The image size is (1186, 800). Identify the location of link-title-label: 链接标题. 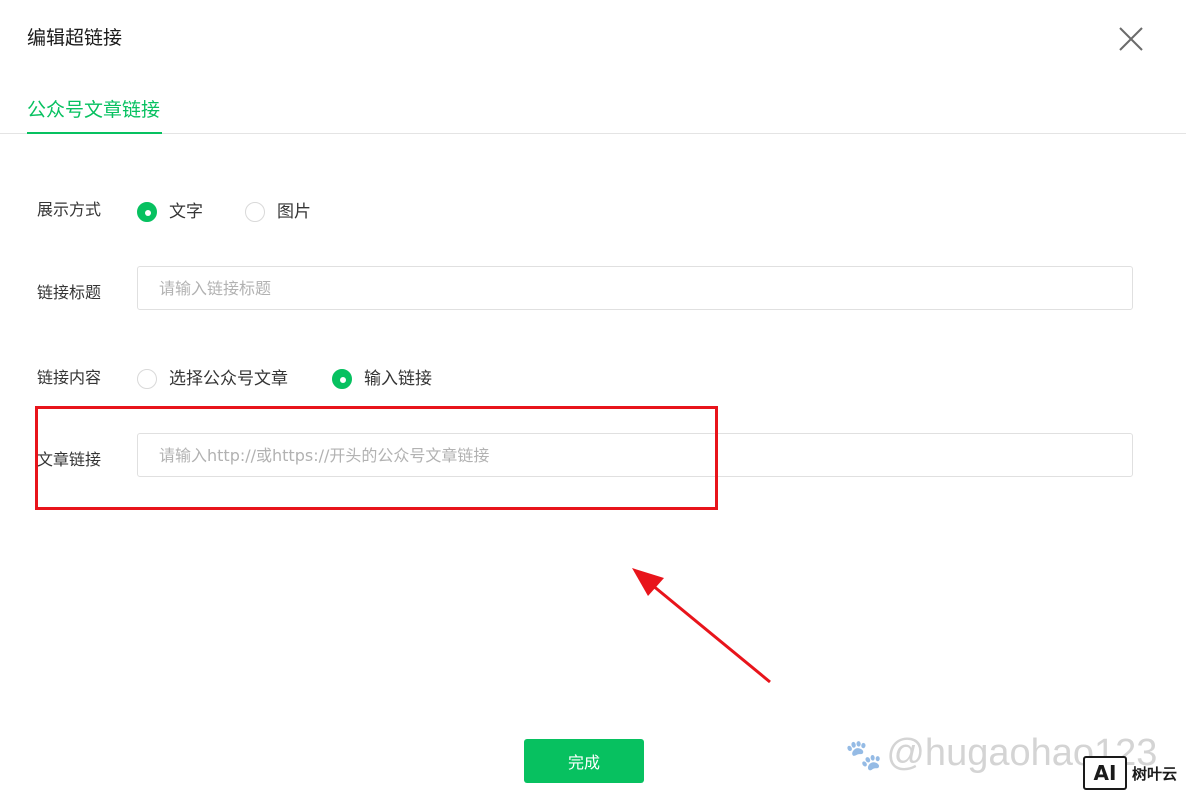
(69, 292).